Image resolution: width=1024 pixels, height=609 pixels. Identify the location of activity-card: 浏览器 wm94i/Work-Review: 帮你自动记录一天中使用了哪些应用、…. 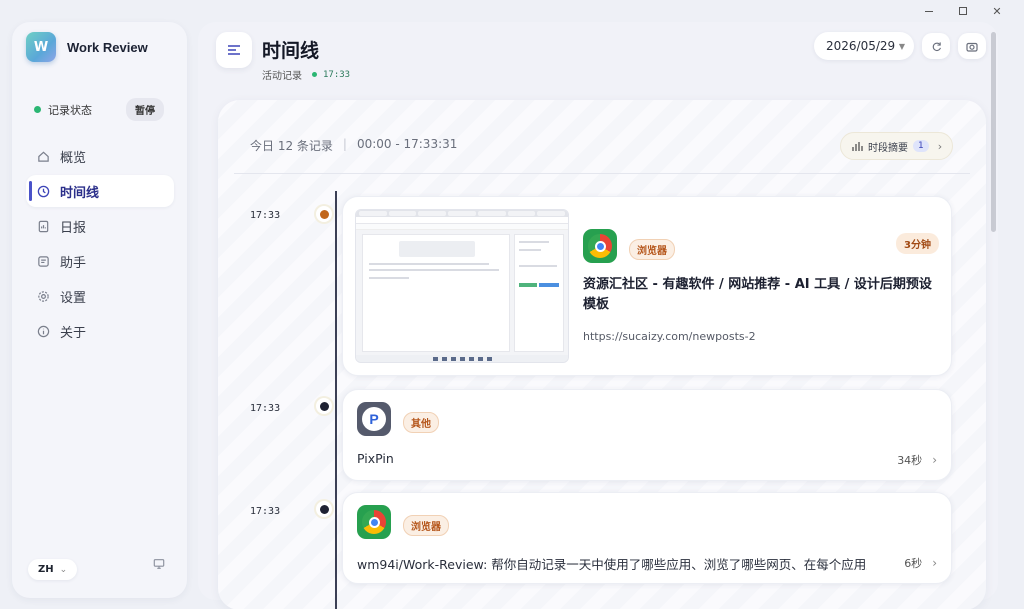
(647, 538).